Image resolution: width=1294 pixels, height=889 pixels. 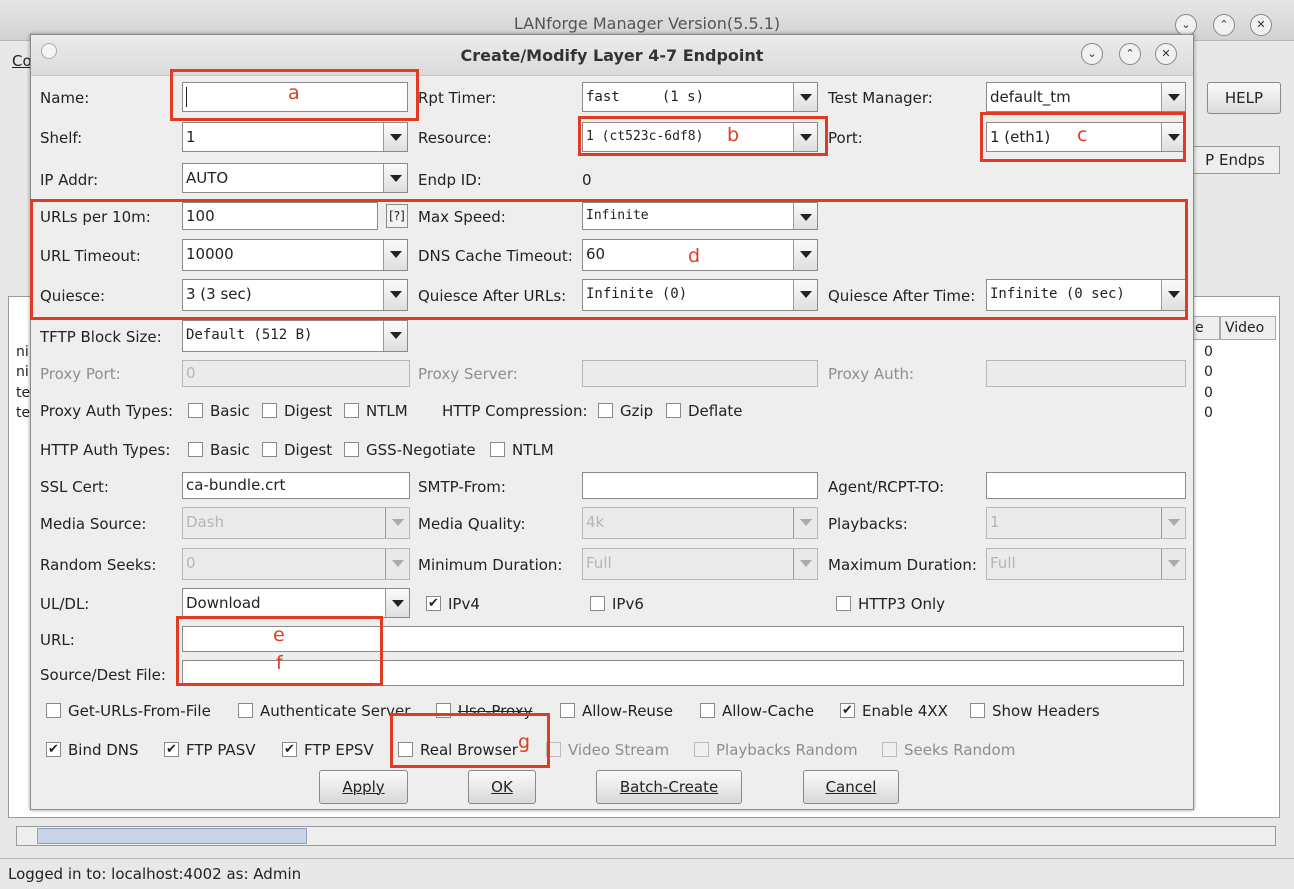 What do you see at coordinates (902, 604) in the screenshot?
I see `checkbox-label: HTTP3 Only` at bounding box center [902, 604].